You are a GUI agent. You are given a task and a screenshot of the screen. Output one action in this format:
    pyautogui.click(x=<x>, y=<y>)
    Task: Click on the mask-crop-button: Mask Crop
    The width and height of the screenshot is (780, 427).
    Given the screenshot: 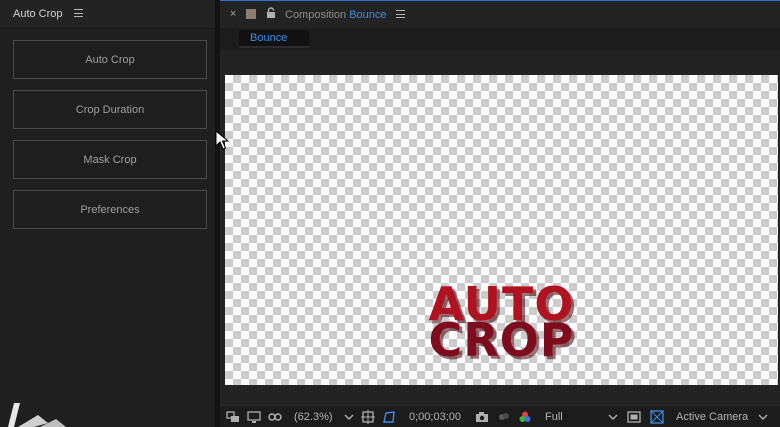 What is the action you would take?
    pyautogui.click(x=110, y=159)
    